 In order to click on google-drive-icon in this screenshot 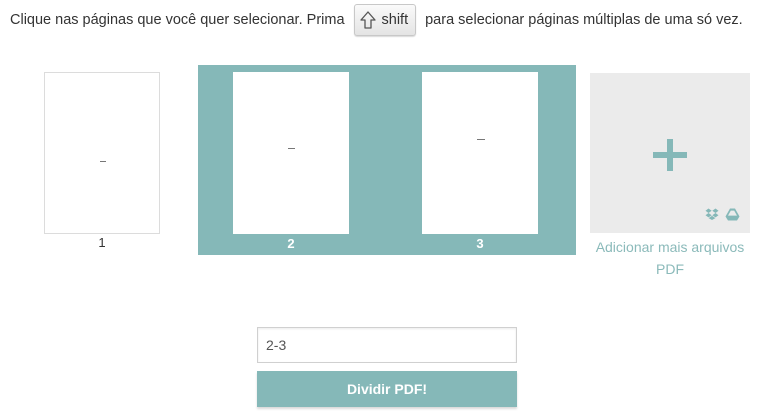, I will do `click(732, 214)`.